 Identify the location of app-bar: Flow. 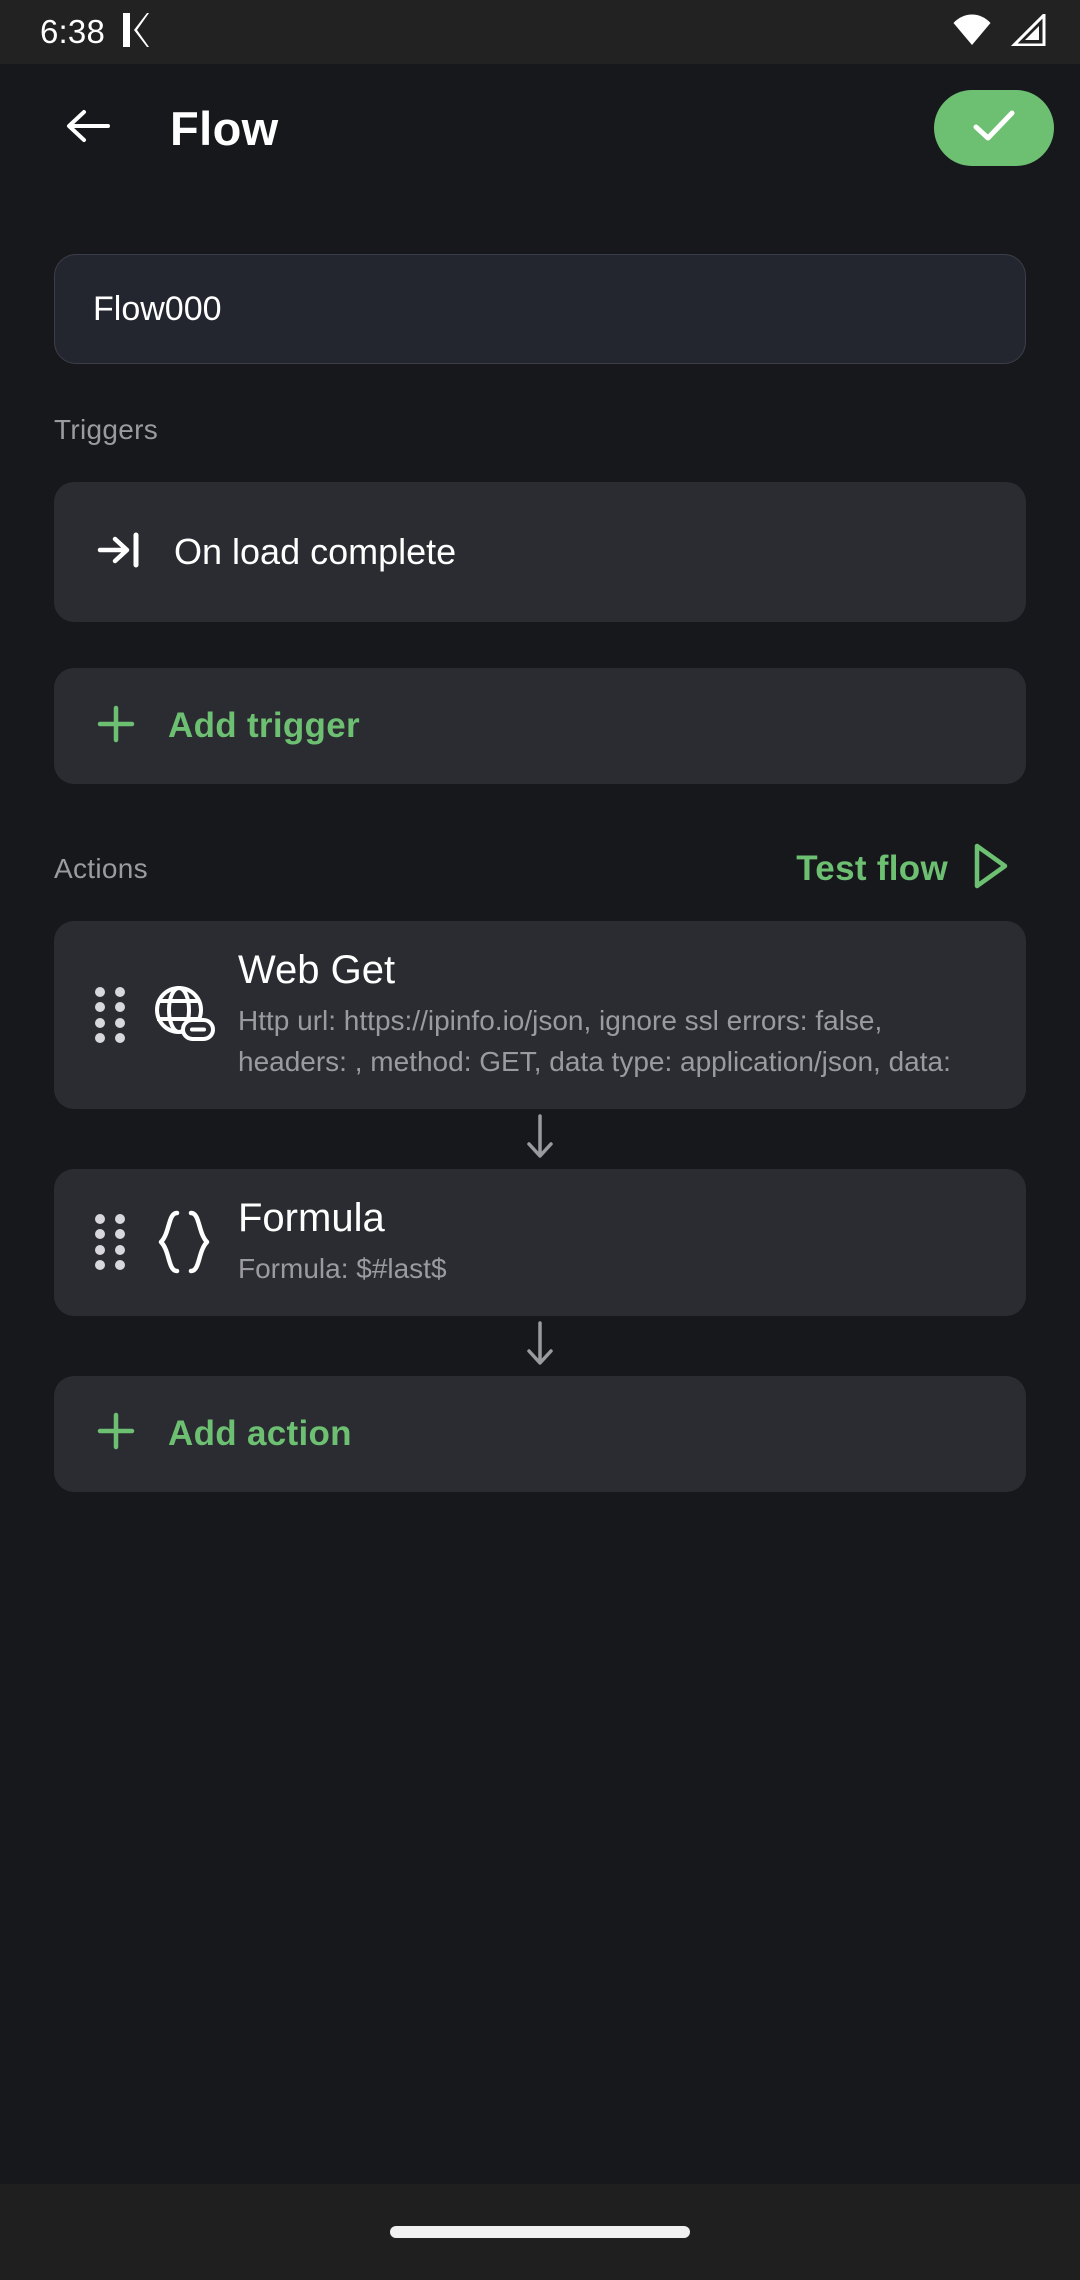
(540, 128).